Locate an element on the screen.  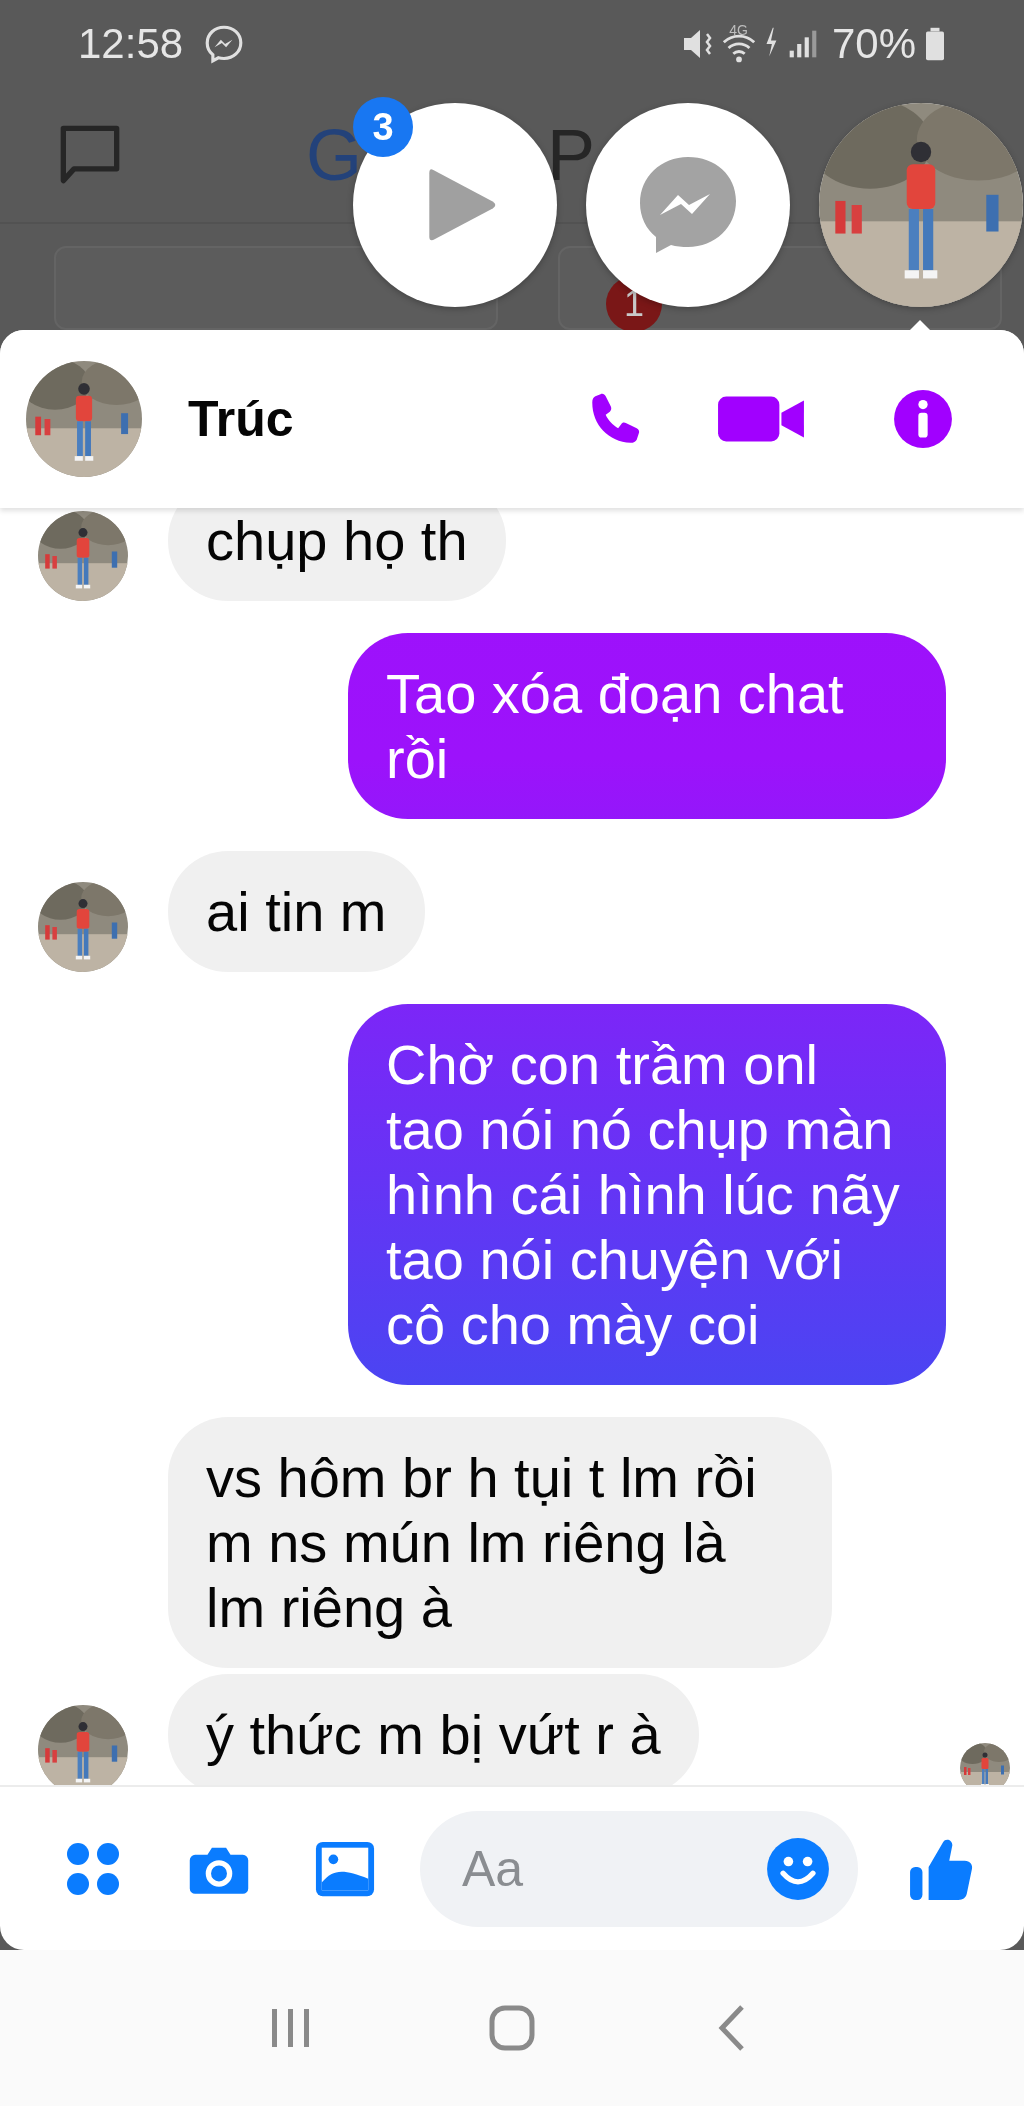
contact-name: Trúc is located at coordinates (241, 419).